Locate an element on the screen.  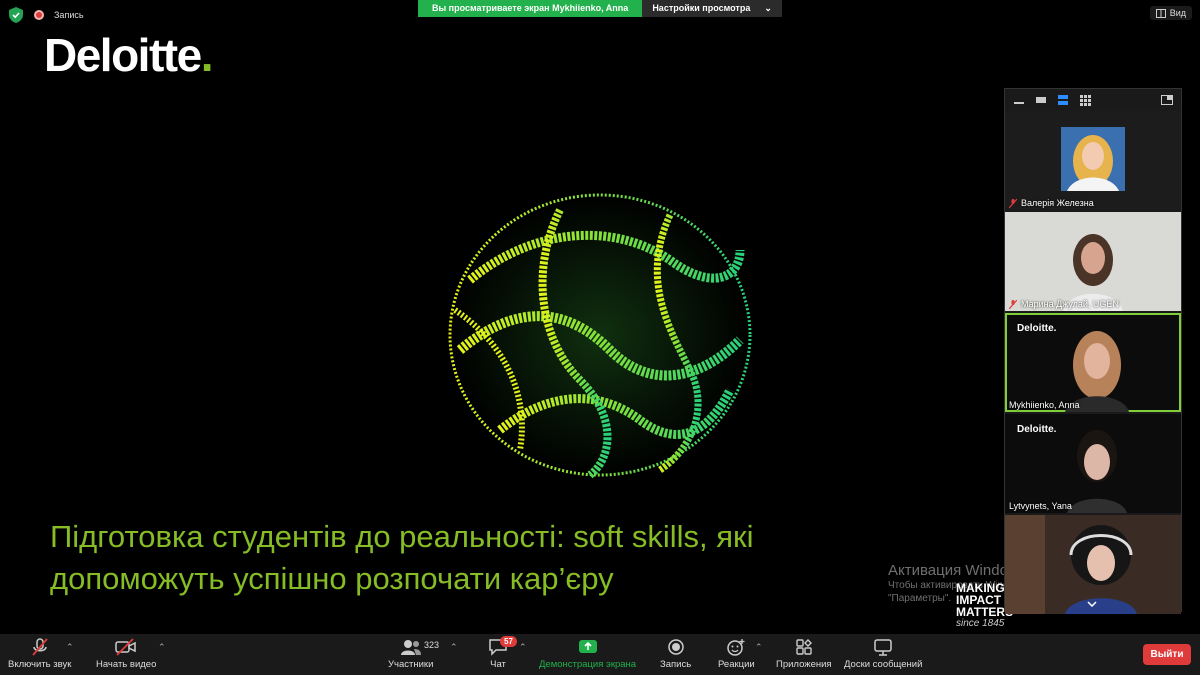
apps-button: Приложения is located at coordinates (804, 654).